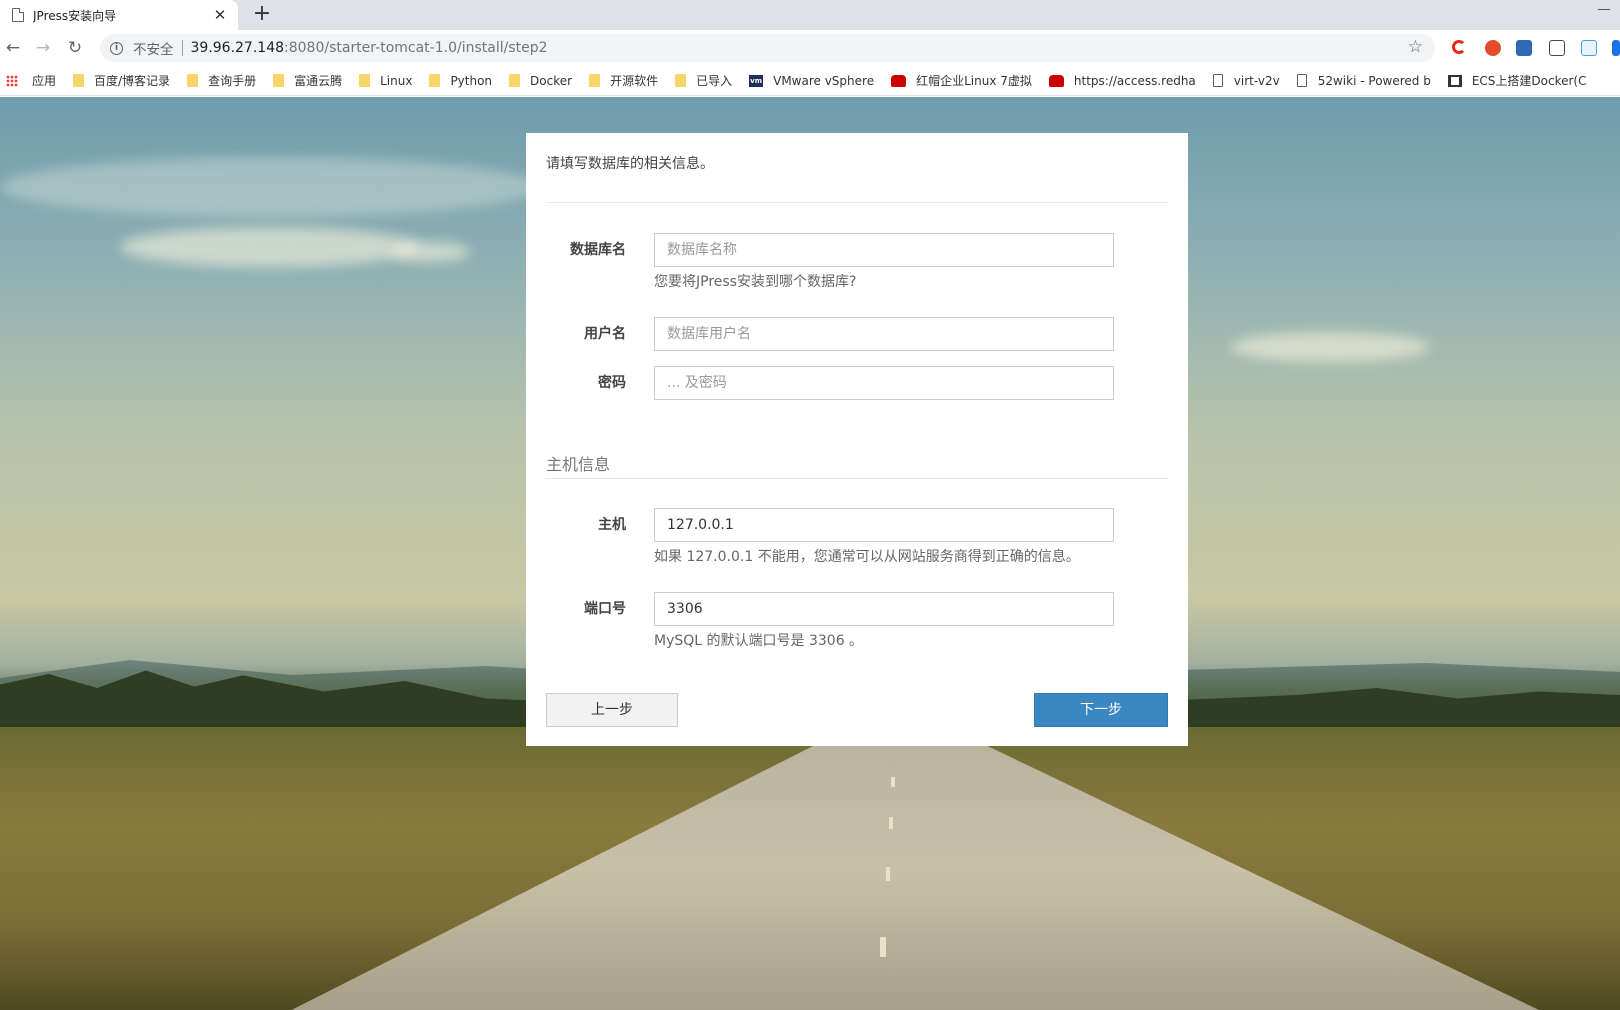 This screenshot has width=1620, height=1010. Describe the element at coordinates (1524, 48) in the screenshot. I see `extension-s-icon` at that location.